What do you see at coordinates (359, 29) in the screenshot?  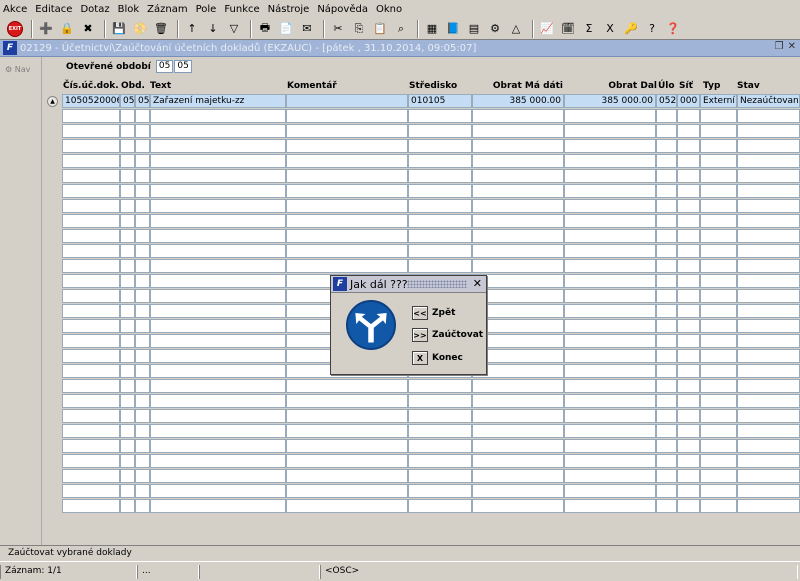 I see `copy-icon: ⎘` at bounding box center [359, 29].